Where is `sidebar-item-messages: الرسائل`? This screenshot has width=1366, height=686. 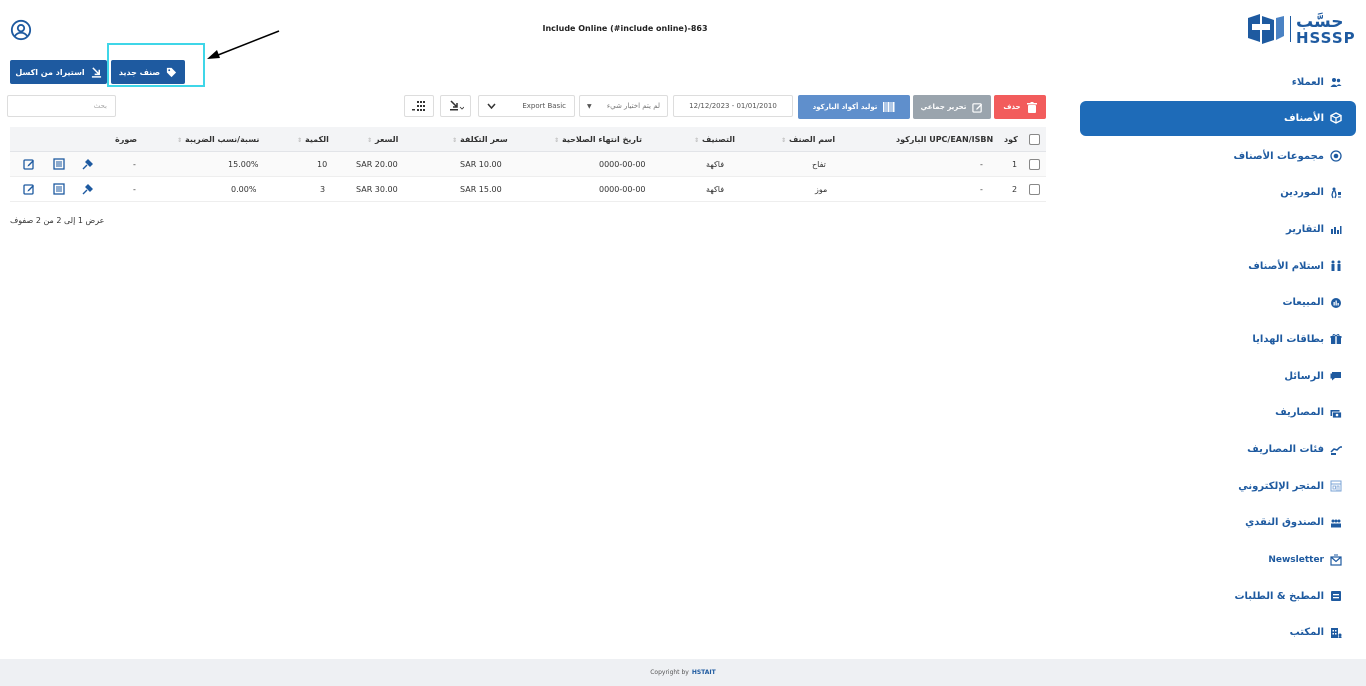 sidebar-item-messages: الرسائل is located at coordinates (1218, 376).